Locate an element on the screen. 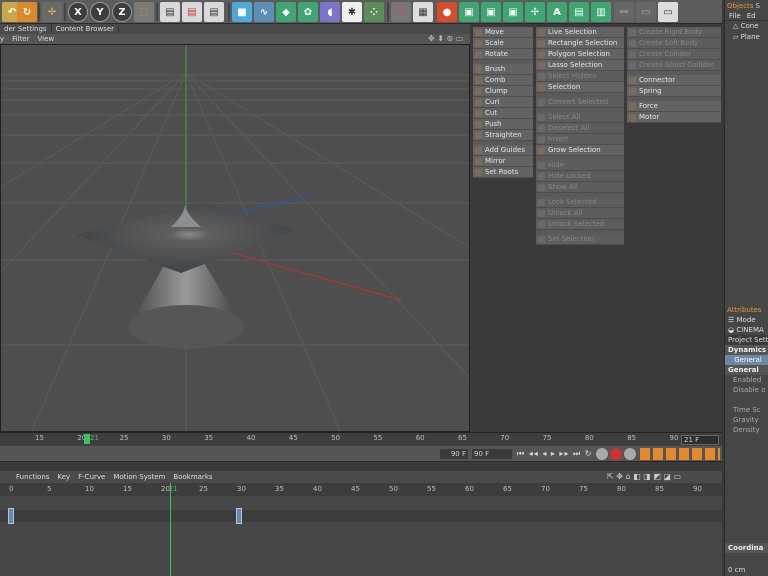 Image resolution: width=768 pixels, height=576 pixels. menu-view: View is located at coordinates (46, 39).